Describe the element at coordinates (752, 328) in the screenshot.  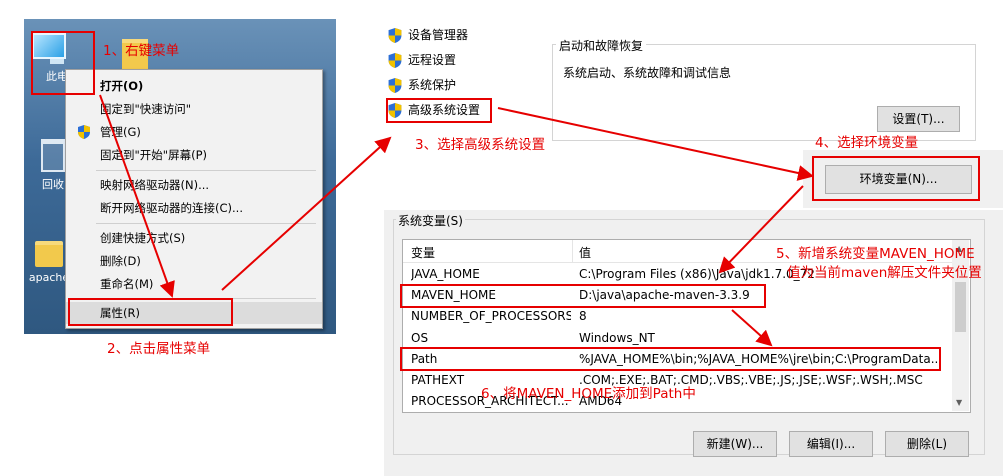
I see `arrow-step6` at that location.